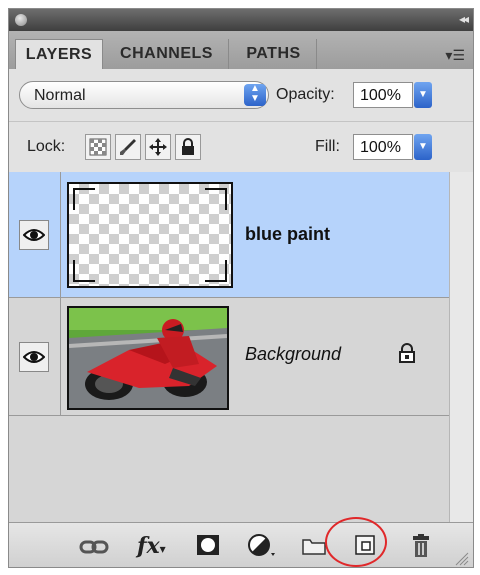  I want to click on blend-opacity-row: Normal ▲ ▼ Opacity: 100% ▼, so click(241, 95).